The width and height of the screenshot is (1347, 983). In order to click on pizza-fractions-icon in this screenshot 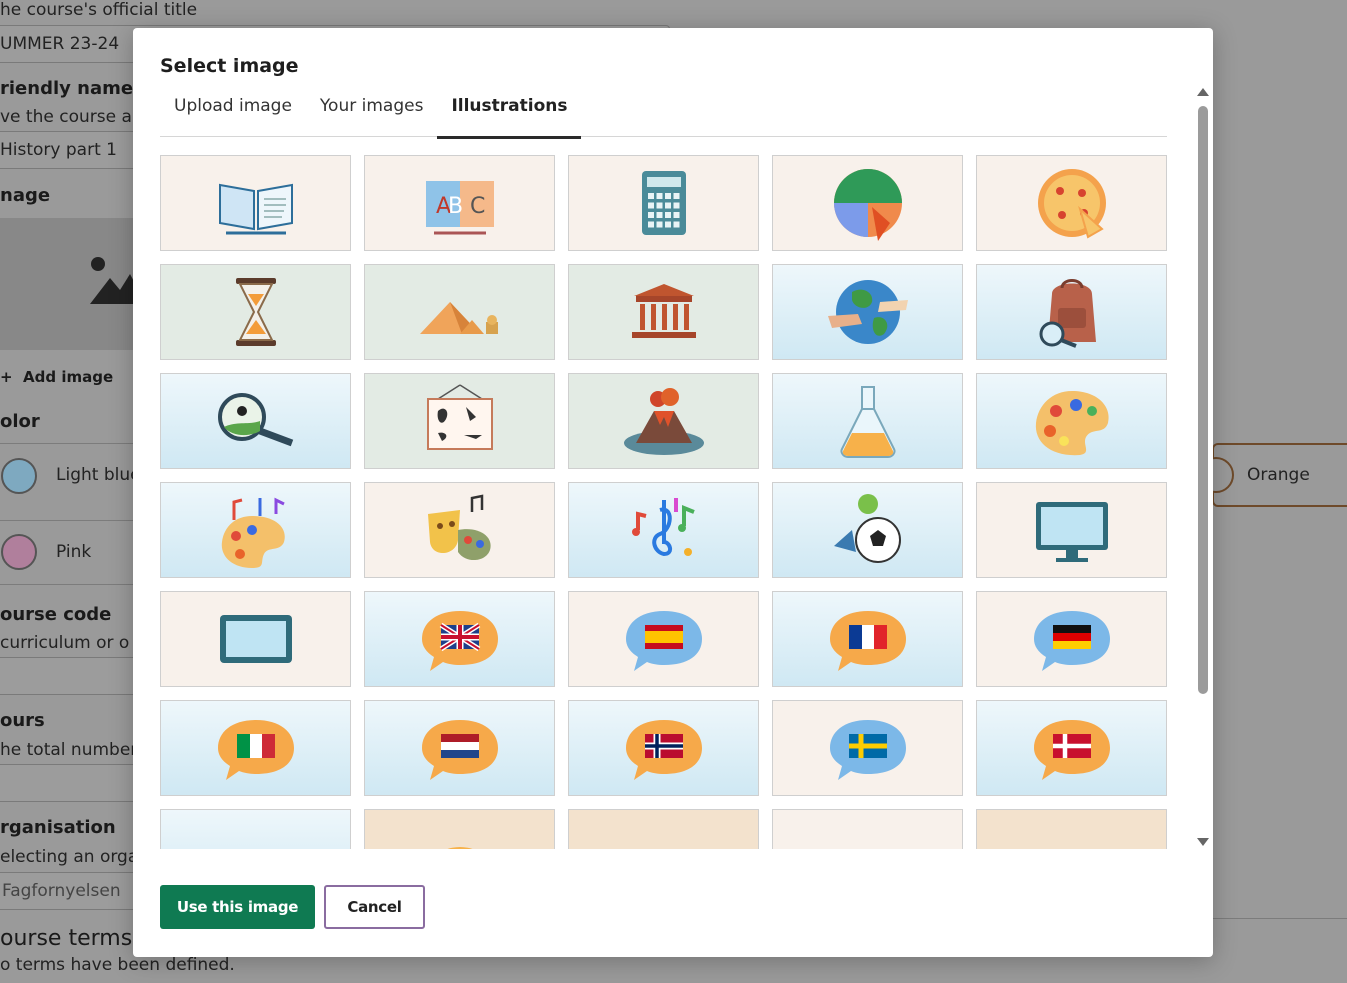, I will do `click(1071, 204)`.